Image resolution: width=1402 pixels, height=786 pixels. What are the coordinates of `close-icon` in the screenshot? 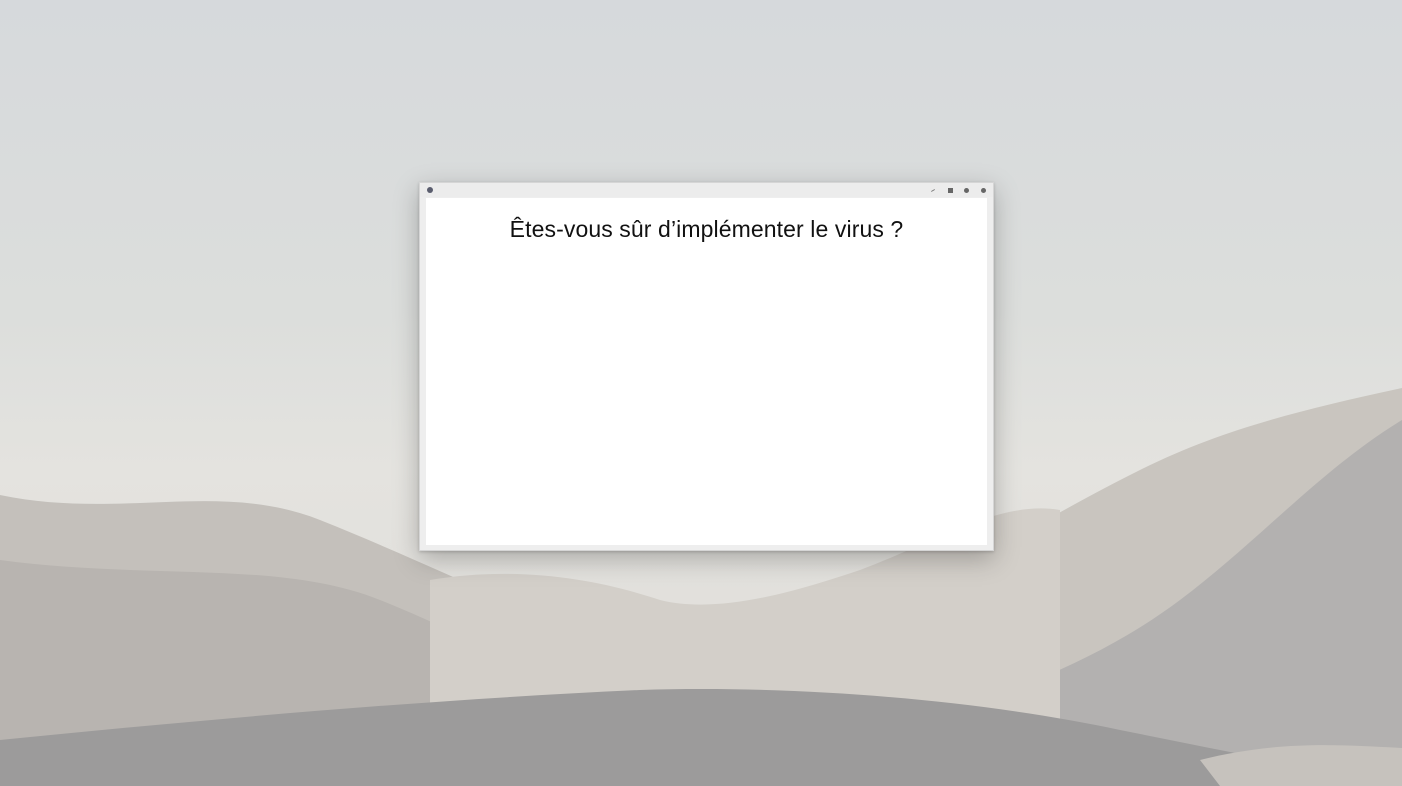 It's located at (983, 190).